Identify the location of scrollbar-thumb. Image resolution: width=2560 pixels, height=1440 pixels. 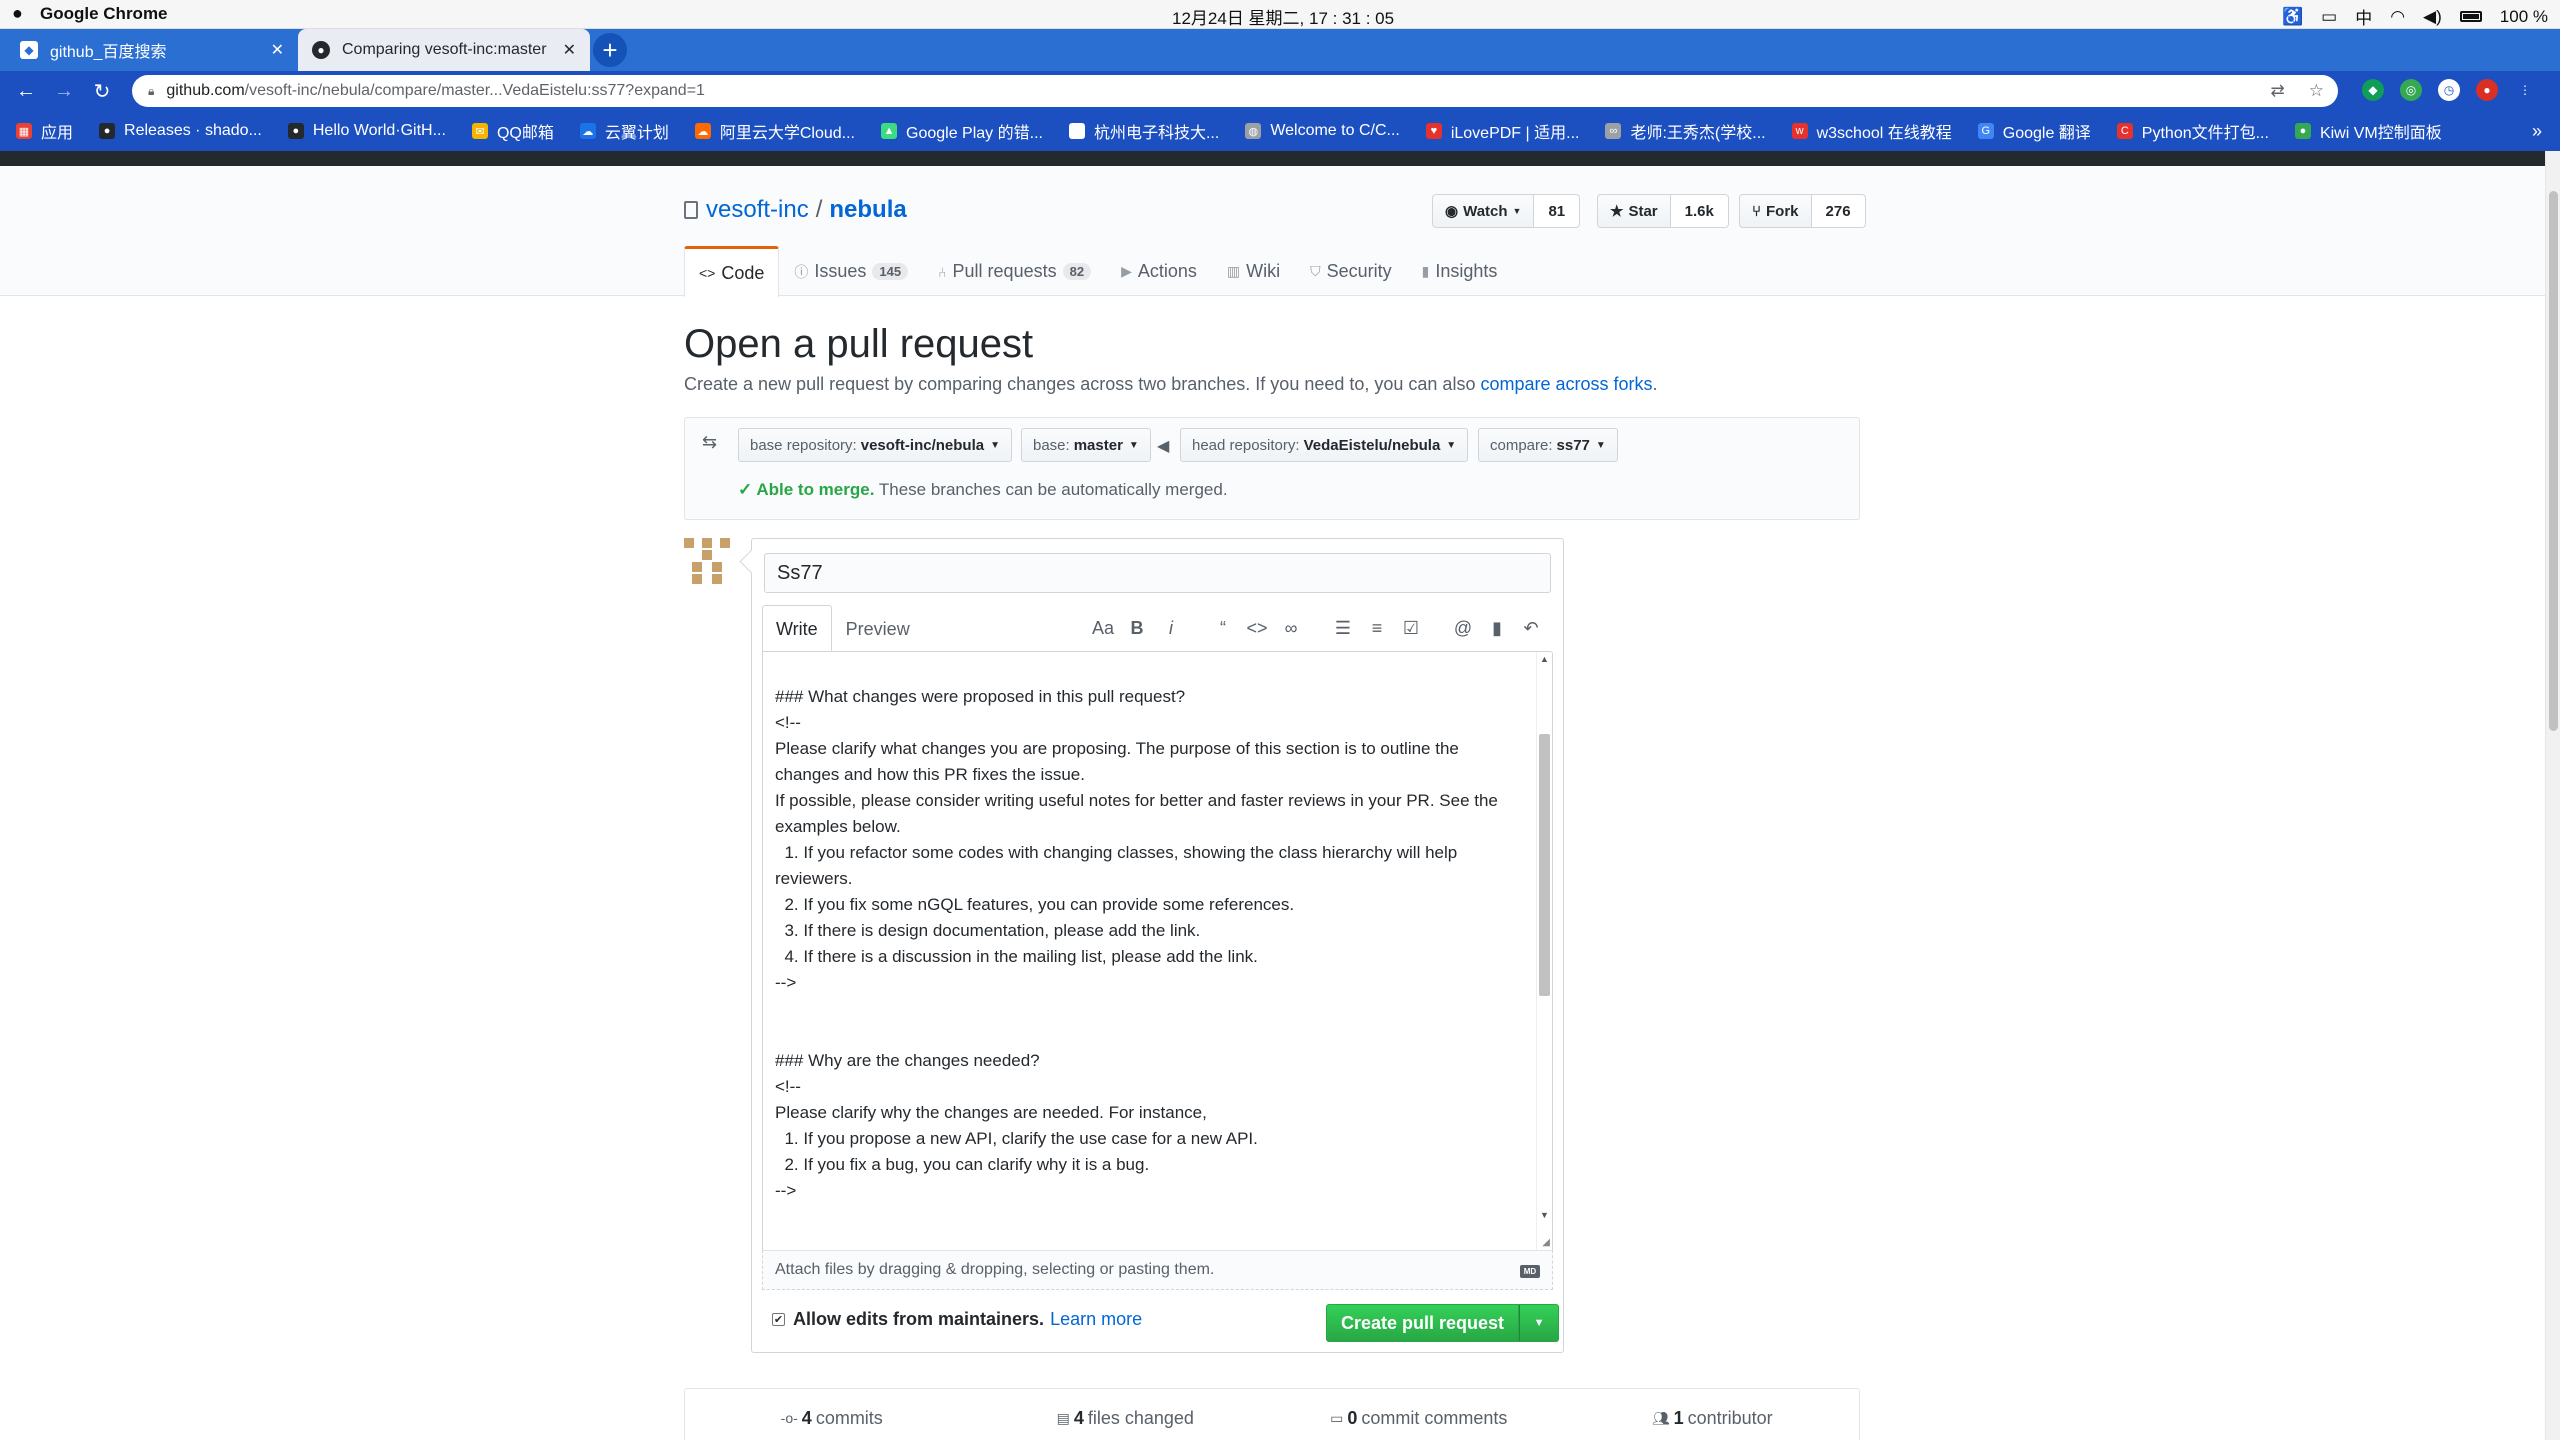
(1544, 865).